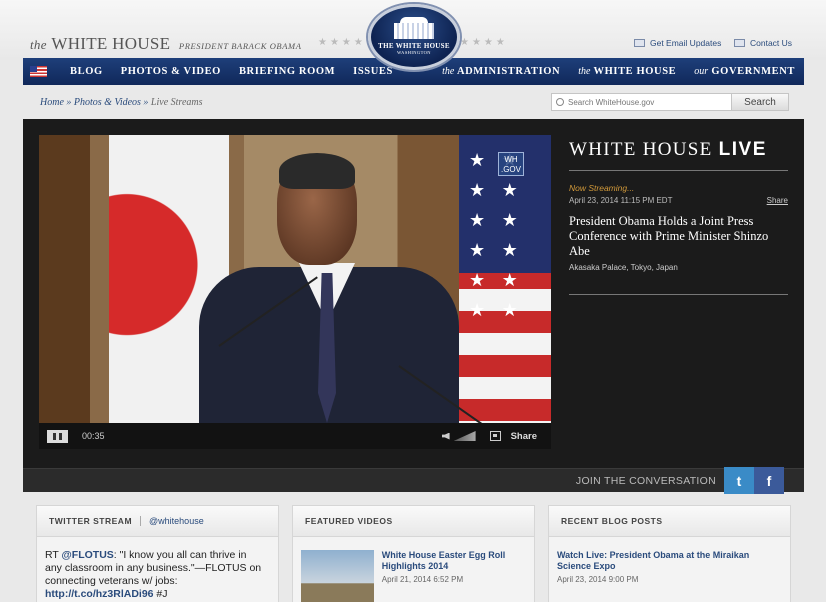  What do you see at coordinates (627, 71) in the screenshot?
I see `nav-the-white-house: the WHITE HOUSE` at bounding box center [627, 71].